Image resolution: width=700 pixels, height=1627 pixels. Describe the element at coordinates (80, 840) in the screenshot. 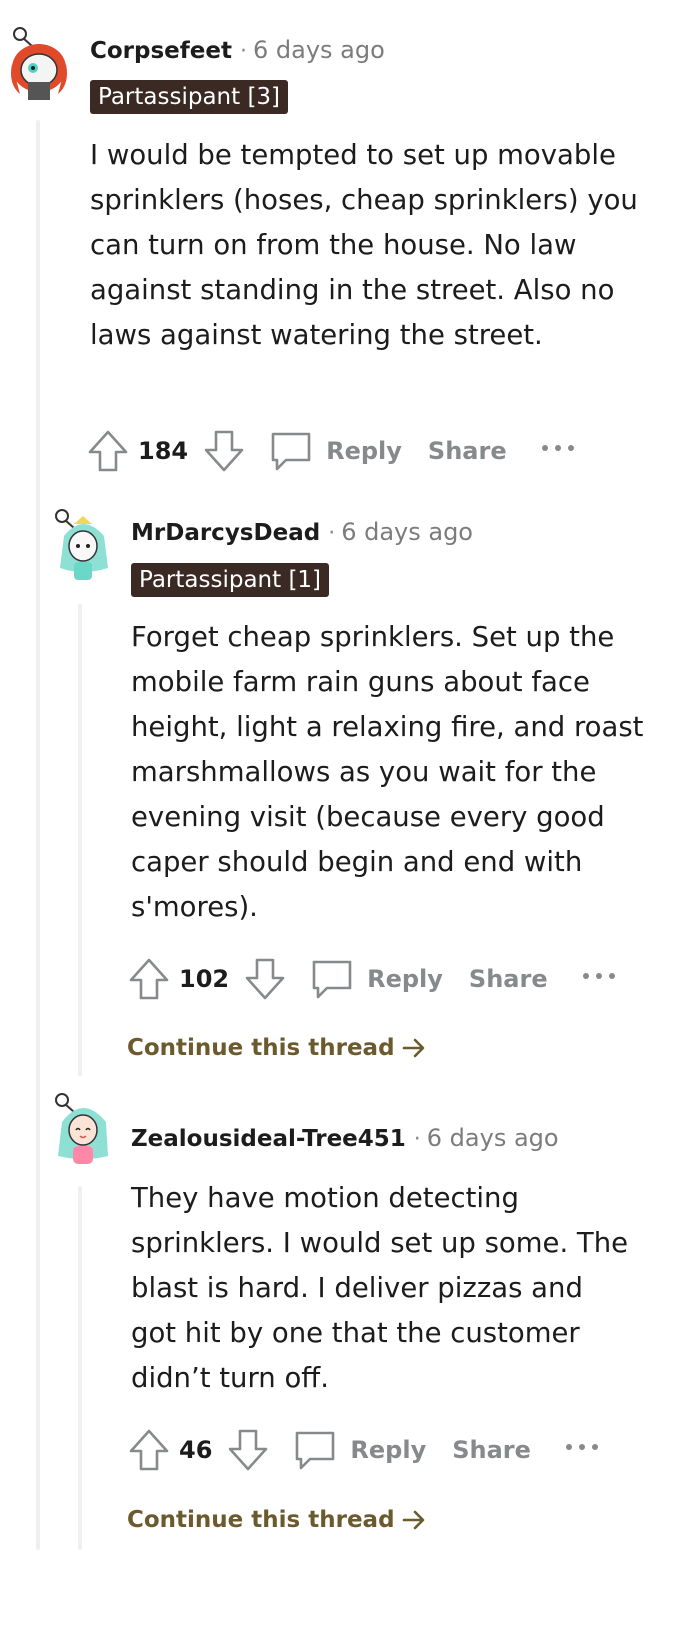

I see `thread-line-reply` at that location.